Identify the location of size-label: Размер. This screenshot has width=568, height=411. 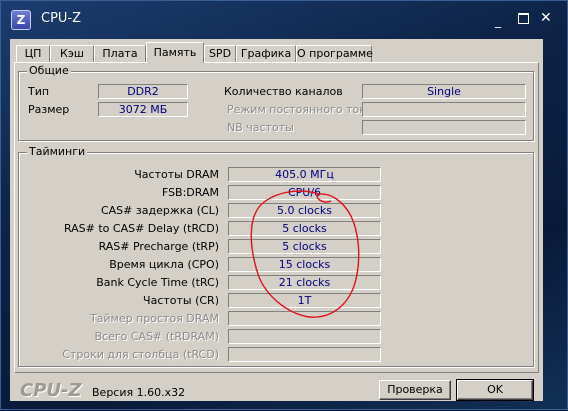
(49, 109).